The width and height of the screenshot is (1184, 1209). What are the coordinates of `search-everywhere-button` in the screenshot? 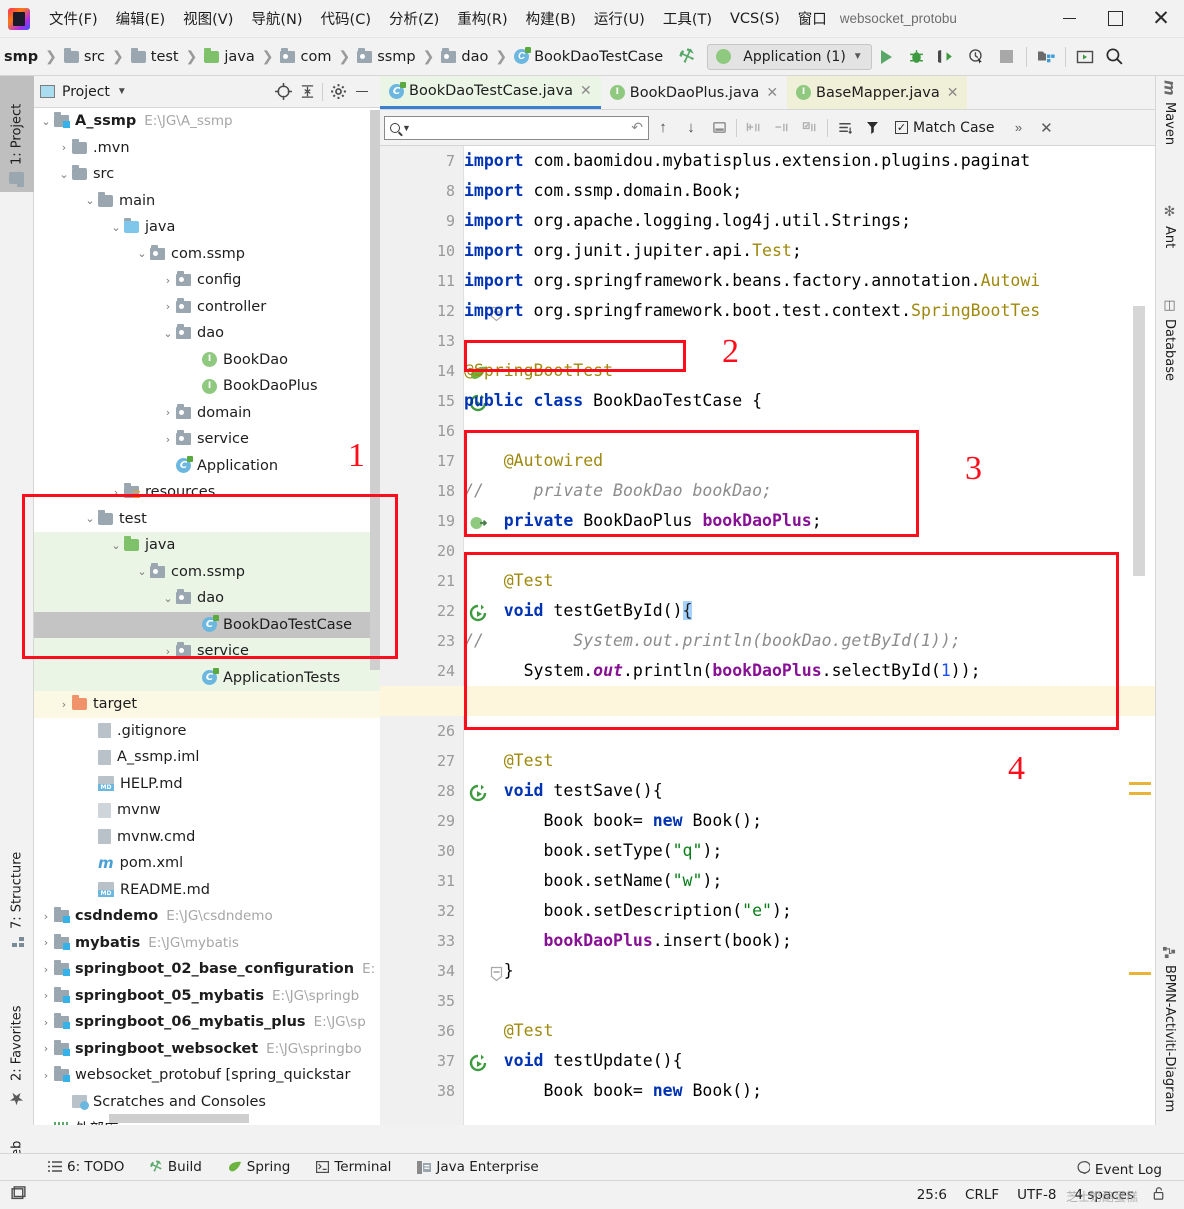 It's located at (1115, 57).